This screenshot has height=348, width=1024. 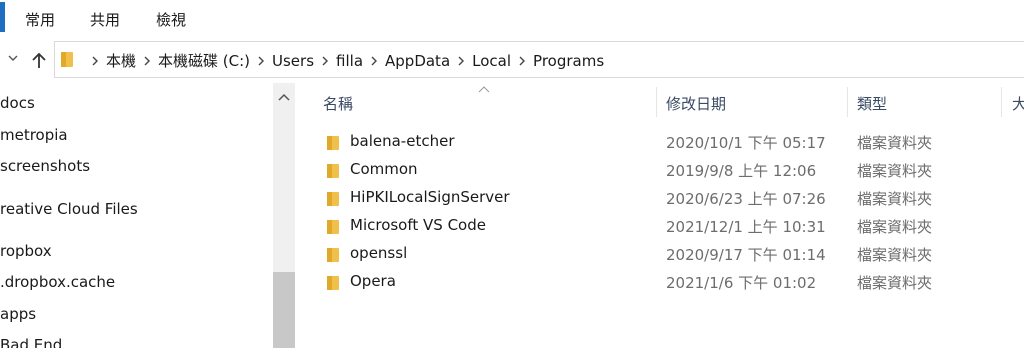 What do you see at coordinates (18, 314) in the screenshot?
I see `nav-item-apps: apps` at bounding box center [18, 314].